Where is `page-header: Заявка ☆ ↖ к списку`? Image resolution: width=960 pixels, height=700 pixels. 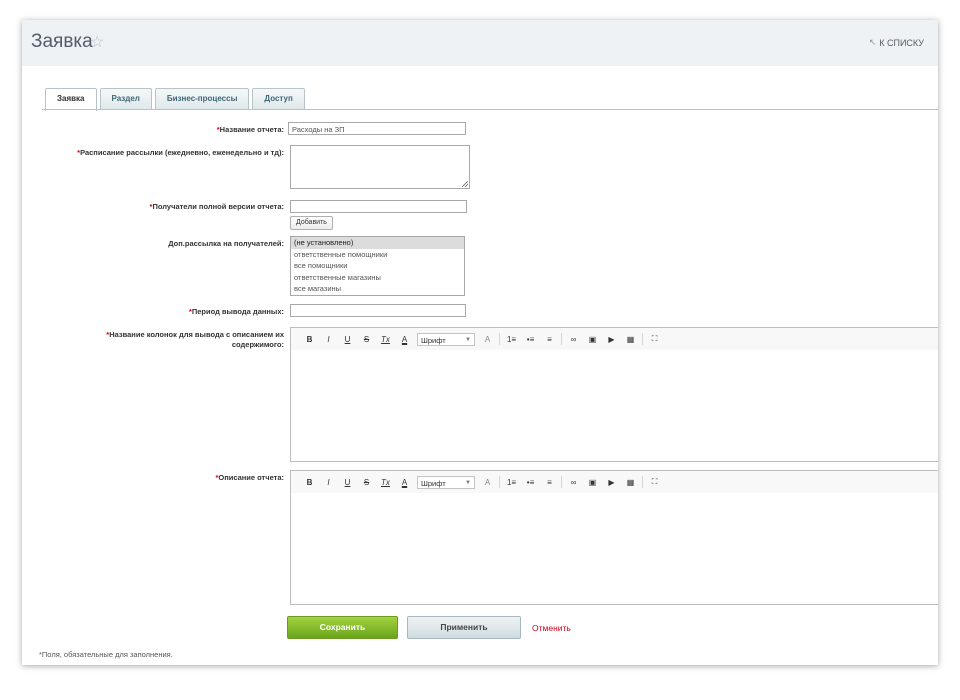
page-header: Заявка ☆ ↖ к списку is located at coordinates (480, 43).